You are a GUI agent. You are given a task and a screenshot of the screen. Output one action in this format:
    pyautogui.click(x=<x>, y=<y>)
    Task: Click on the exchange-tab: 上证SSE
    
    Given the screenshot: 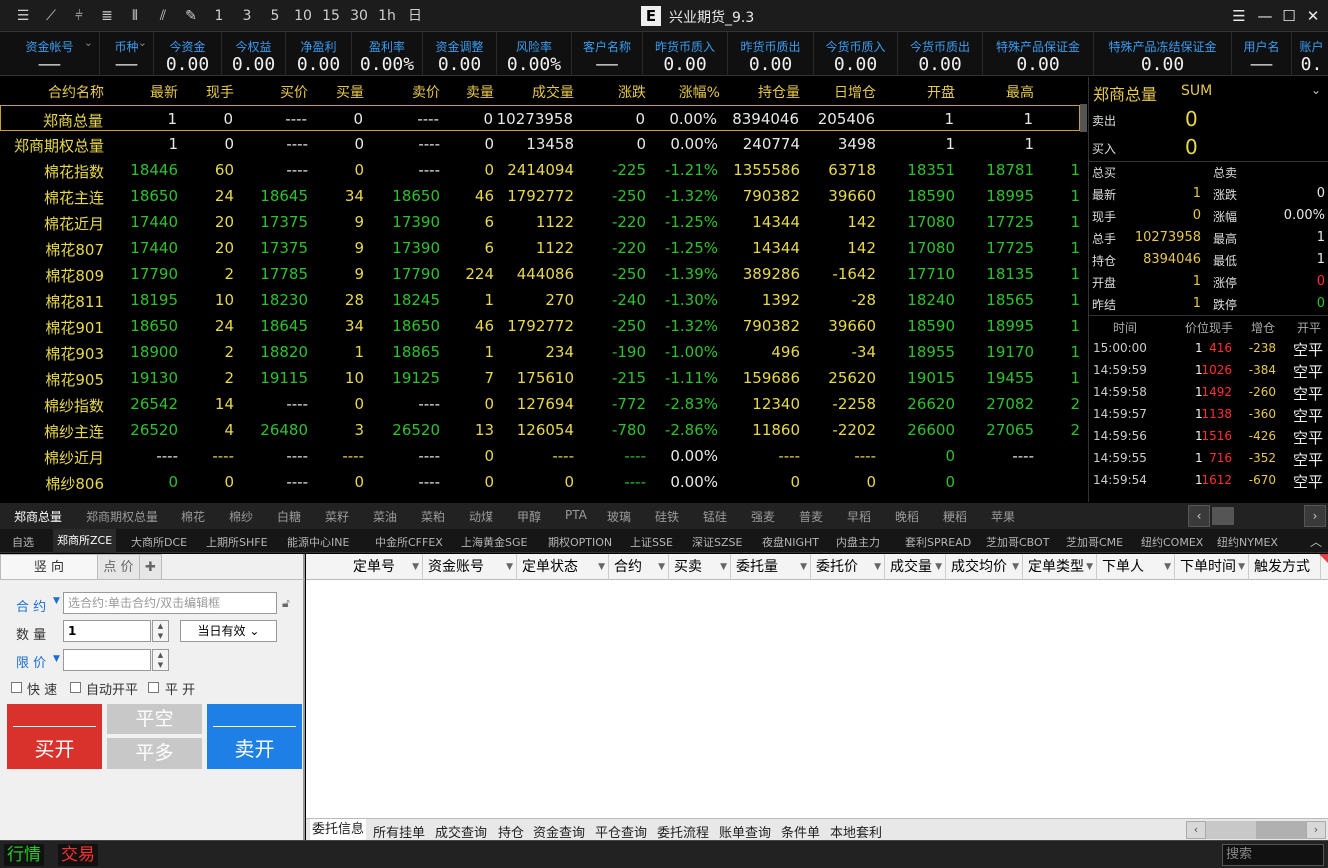 What is the action you would take?
    pyautogui.click(x=651, y=542)
    